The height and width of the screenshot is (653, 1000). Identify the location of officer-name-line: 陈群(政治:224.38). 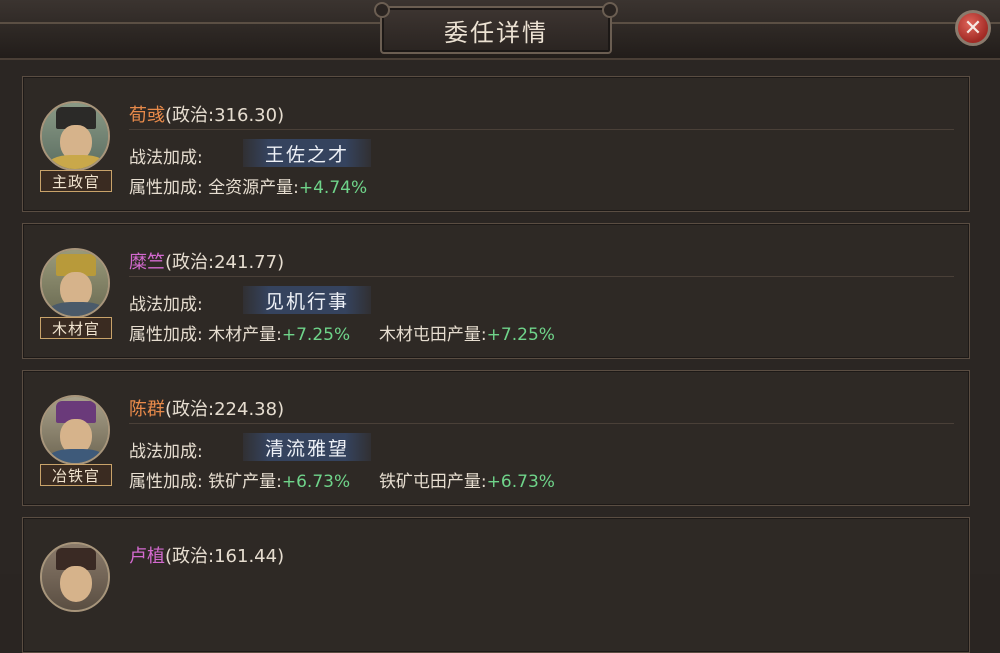
(206, 408).